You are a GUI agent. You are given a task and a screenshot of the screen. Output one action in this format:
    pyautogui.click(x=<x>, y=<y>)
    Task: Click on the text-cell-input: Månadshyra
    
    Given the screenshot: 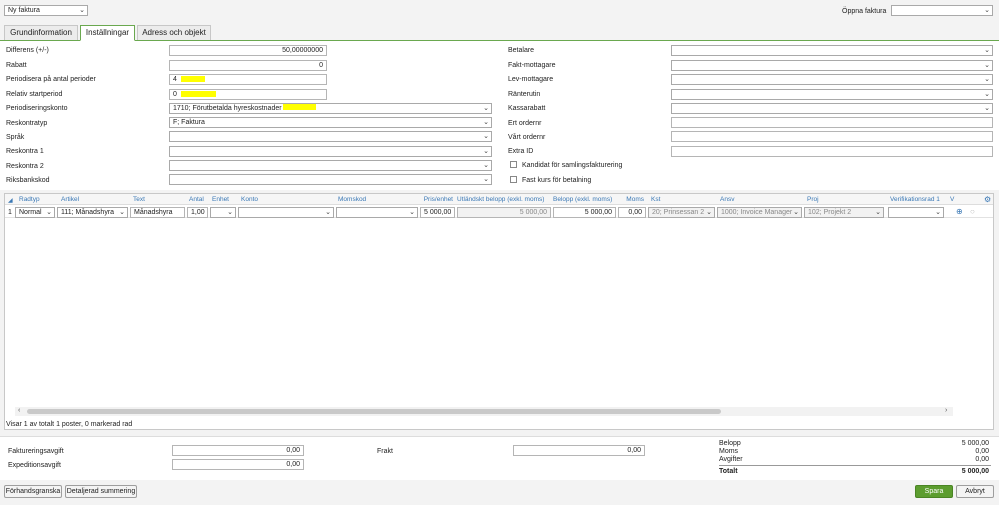 What is the action you would take?
    pyautogui.click(x=157, y=212)
    